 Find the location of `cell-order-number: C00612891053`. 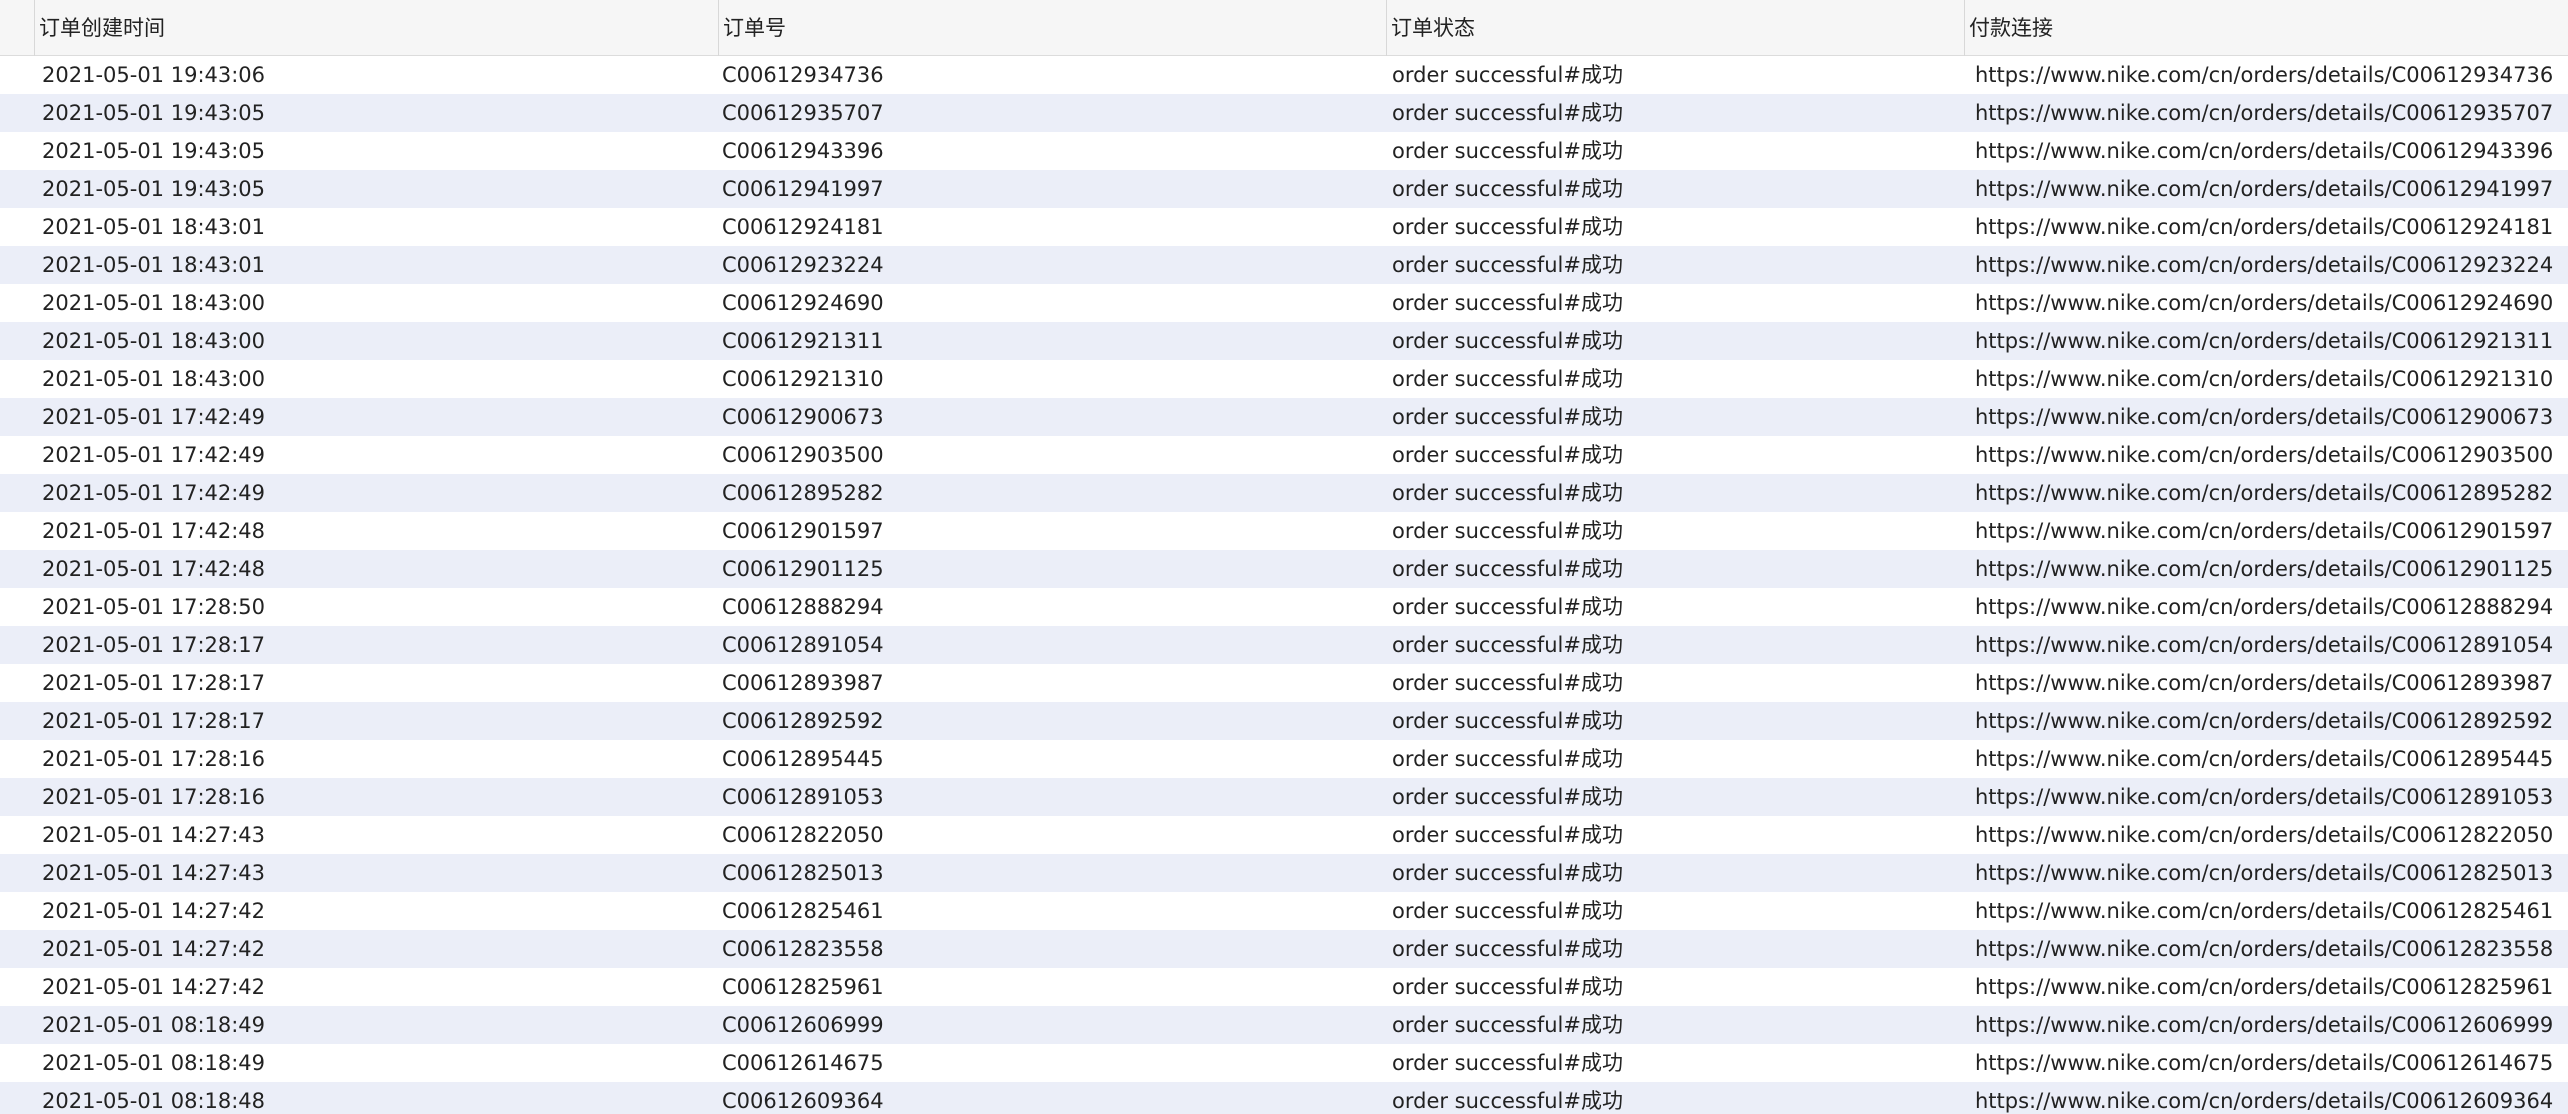

cell-order-number: C00612891053 is located at coordinates (1052, 797).